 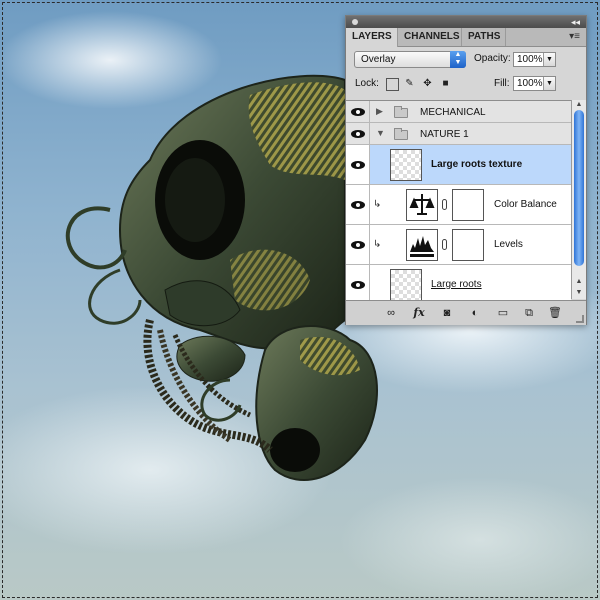 What do you see at coordinates (508, 244) in the screenshot?
I see `layer-name: Levels` at bounding box center [508, 244].